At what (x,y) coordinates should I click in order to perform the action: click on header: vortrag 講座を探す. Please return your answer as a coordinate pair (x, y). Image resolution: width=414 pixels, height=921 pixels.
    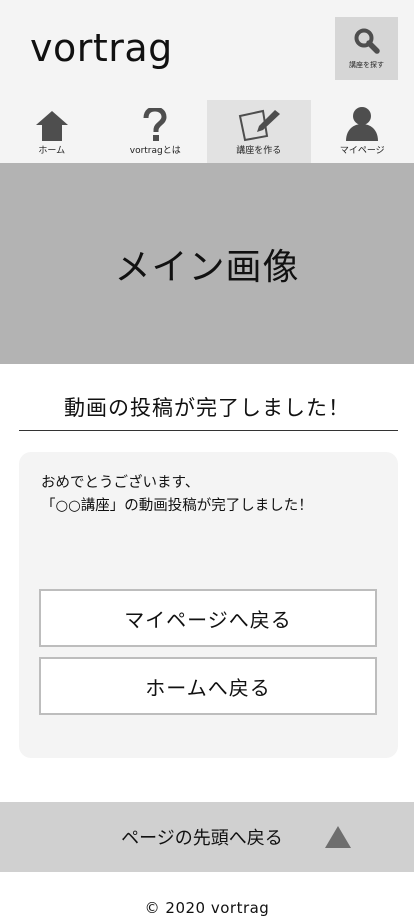
    Looking at the image, I should click on (207, 50).